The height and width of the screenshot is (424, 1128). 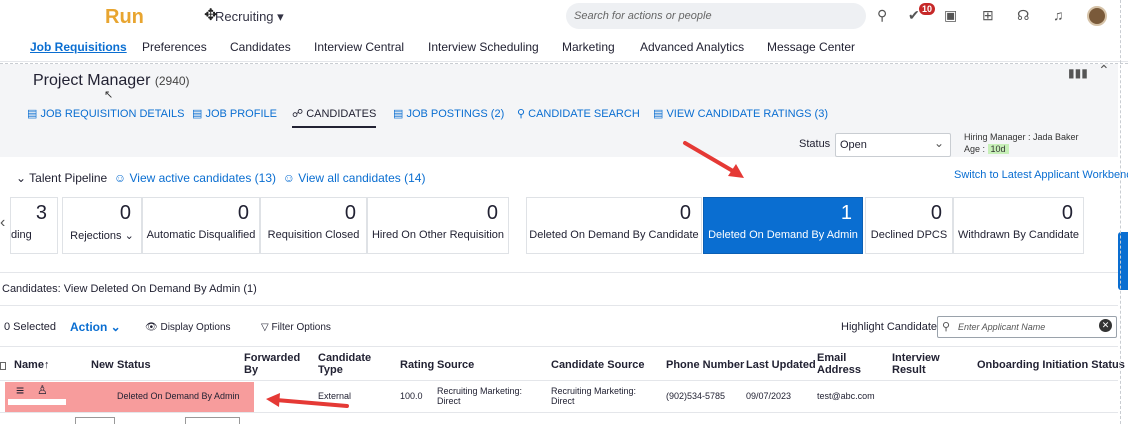 What do you see at coordinates (919, 364) in the screenshot?
I see `col-interview-result: Interview Result` at bounding box center [919, 364].